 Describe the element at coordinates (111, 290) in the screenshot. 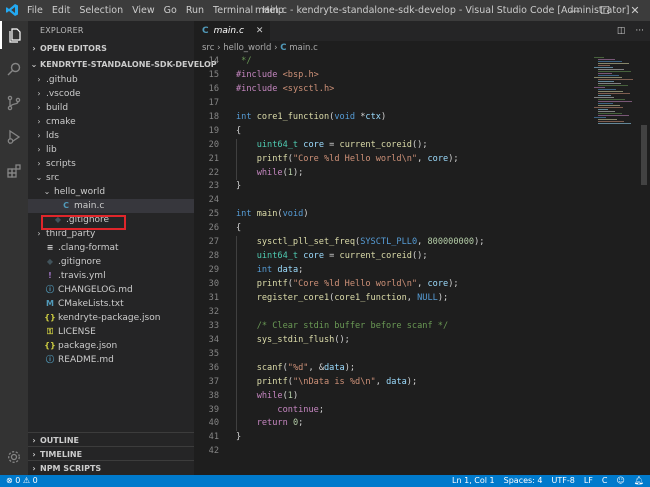

I see `tree-item-changelog-md: ⓘ CHANGELOG.md` at that location.